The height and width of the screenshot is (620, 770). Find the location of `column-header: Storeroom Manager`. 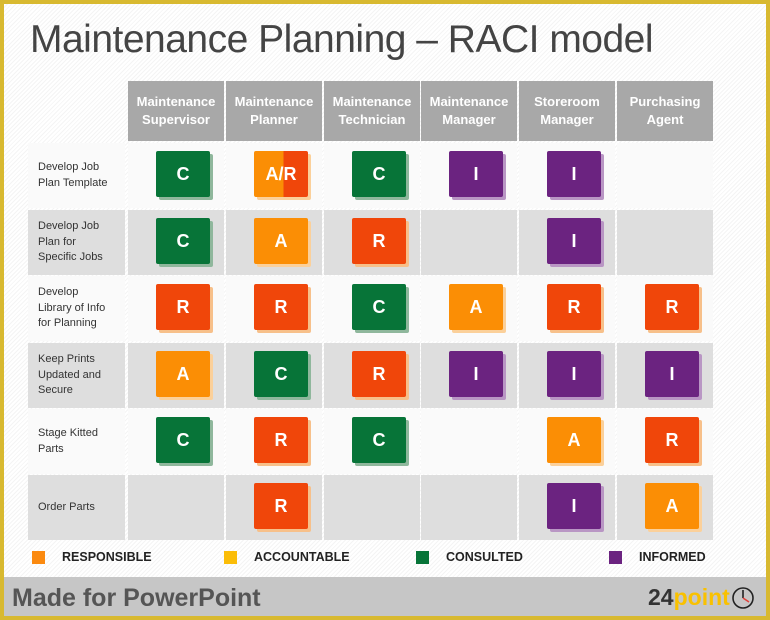

column-header: Storeroom Manager is located at coordinates (567, 111).